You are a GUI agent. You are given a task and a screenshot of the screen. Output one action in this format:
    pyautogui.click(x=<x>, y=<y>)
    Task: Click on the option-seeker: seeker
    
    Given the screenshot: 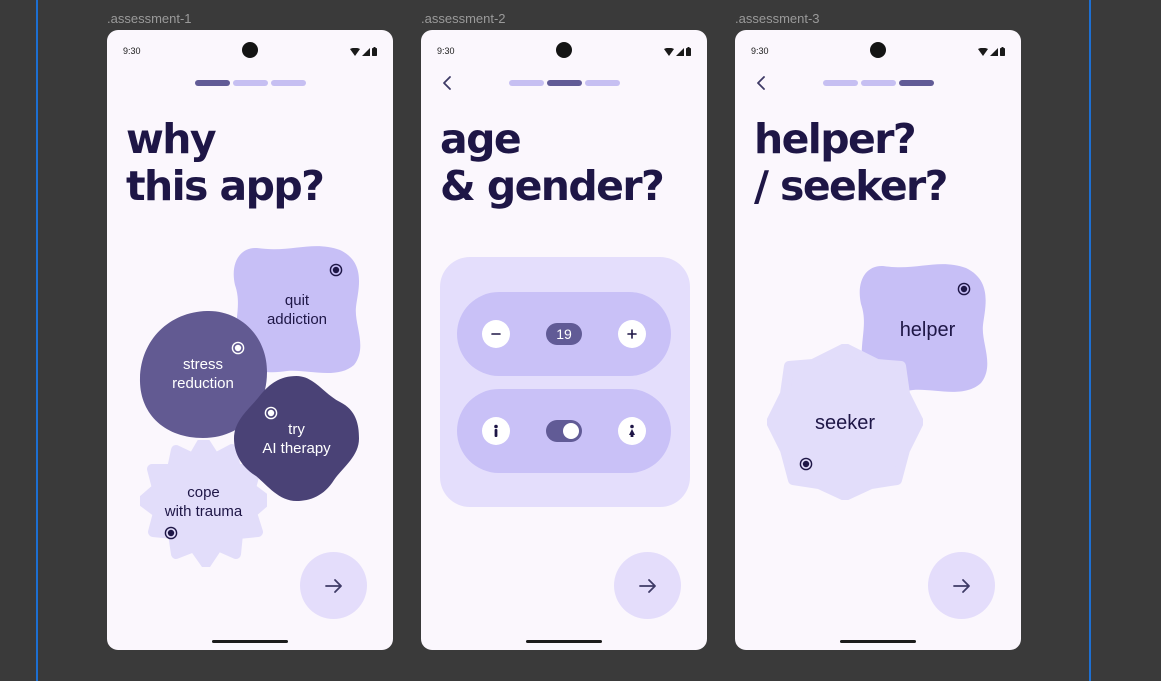 What is the action you would take?
    pyautogui.click(x=845, y=422)
    